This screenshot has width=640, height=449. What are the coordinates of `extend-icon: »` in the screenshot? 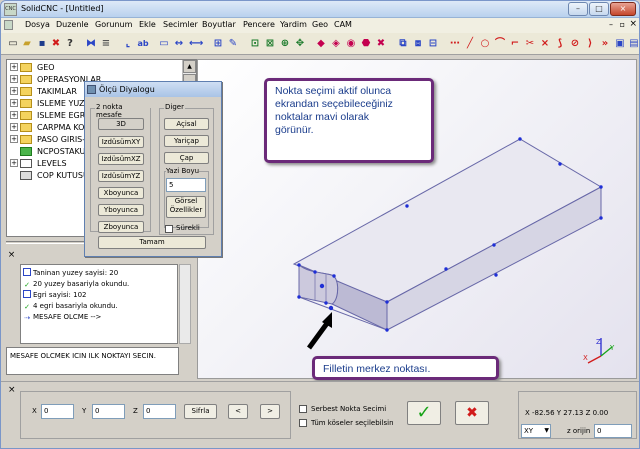 It's located at (605, 43).